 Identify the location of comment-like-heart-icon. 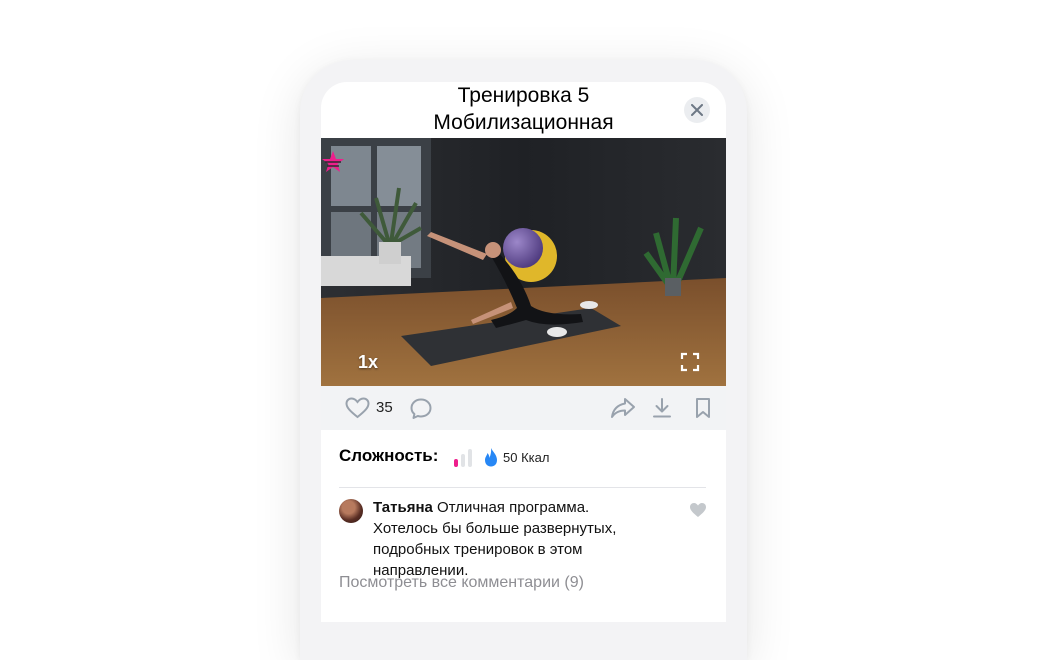
(698, 510).